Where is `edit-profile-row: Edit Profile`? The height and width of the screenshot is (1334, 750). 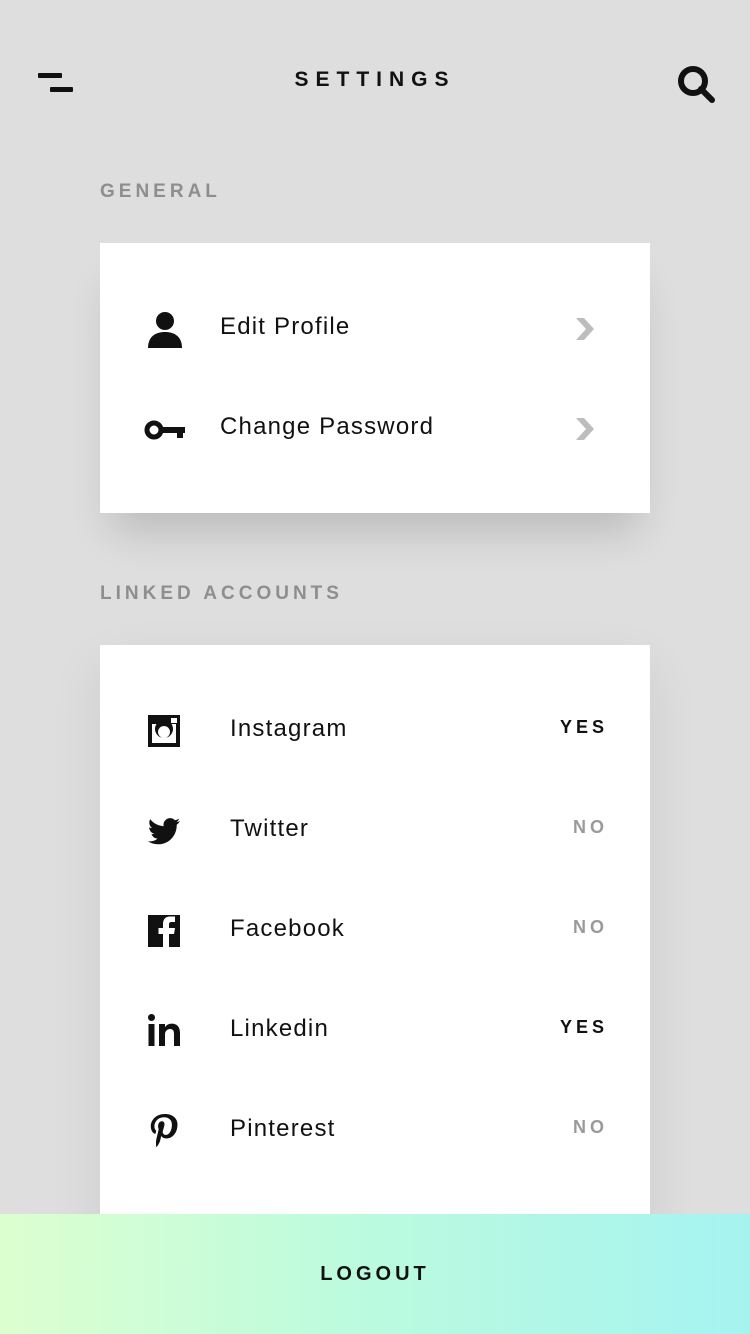 edit-profile-row: Edit Profile is located at coordinates (375, 329).